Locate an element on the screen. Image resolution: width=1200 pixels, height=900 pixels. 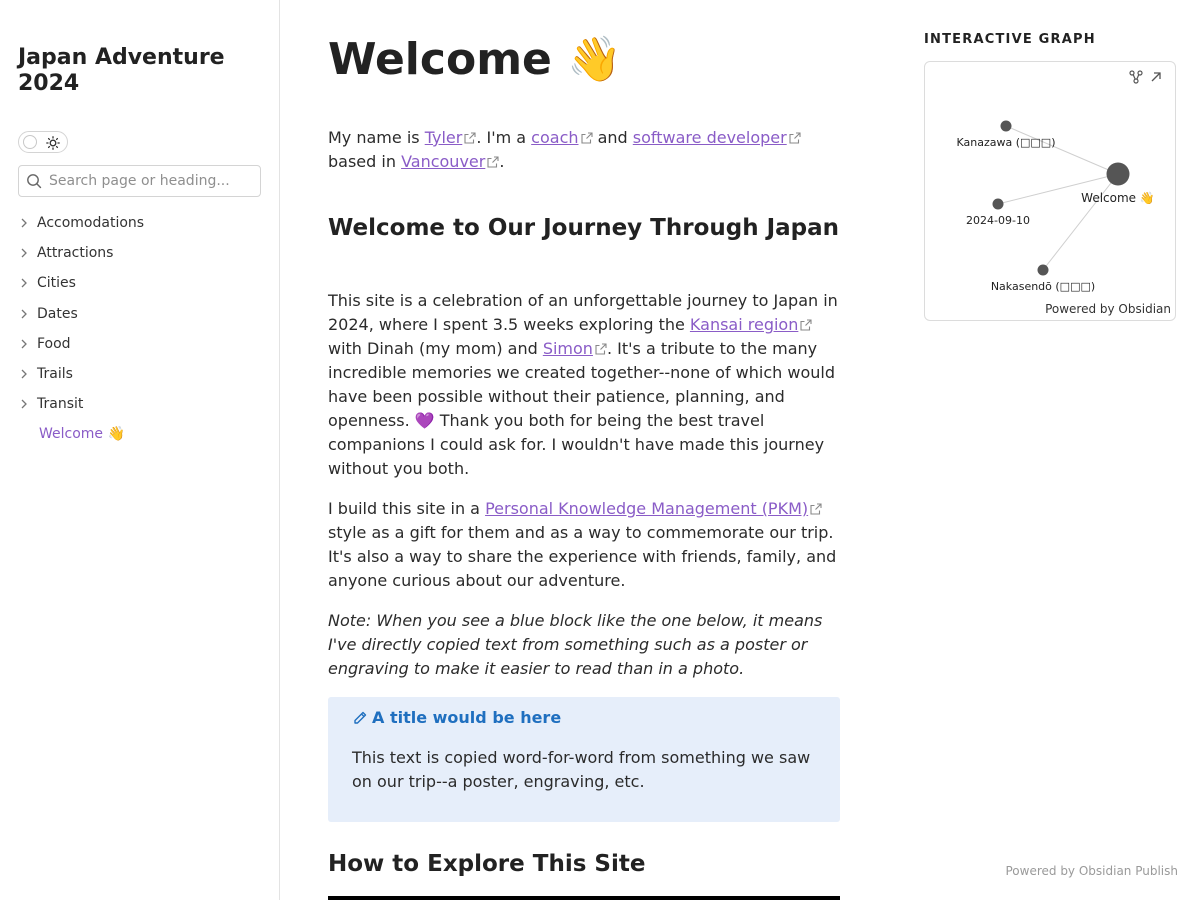
section-heading-explore: How to Explore This Site is located at coordinates (487, 864).